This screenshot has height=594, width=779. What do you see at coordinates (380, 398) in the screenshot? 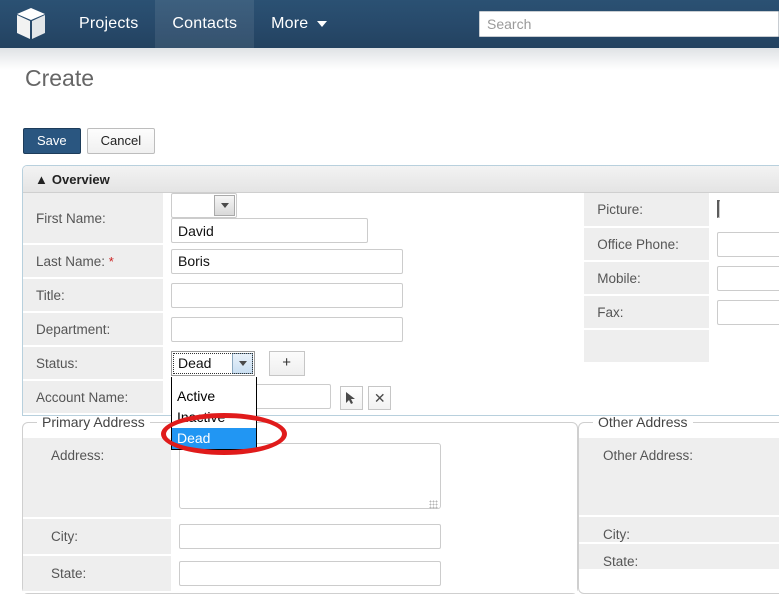
I see `close-x-icon: ✕` at bounding box center [380, 398].